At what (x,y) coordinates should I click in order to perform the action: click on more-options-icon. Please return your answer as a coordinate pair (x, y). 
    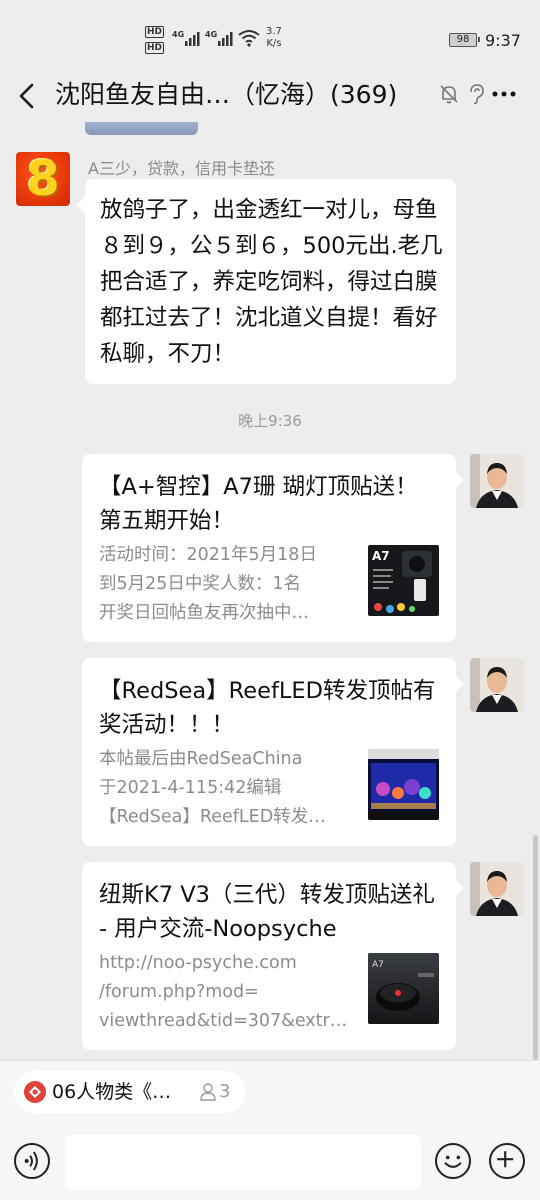
    Looking at the image, I should click on (504, 94).